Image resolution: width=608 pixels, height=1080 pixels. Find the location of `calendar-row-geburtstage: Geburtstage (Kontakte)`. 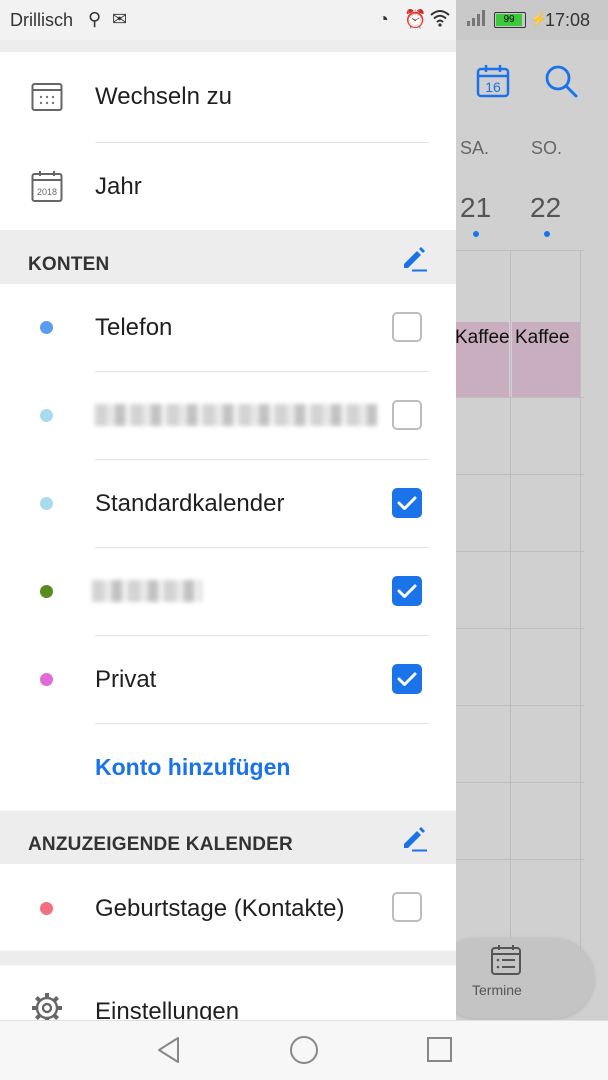

calendar-row-geburtstage: Geburtstage (Kontakte) is located at coordinates (228, 907).